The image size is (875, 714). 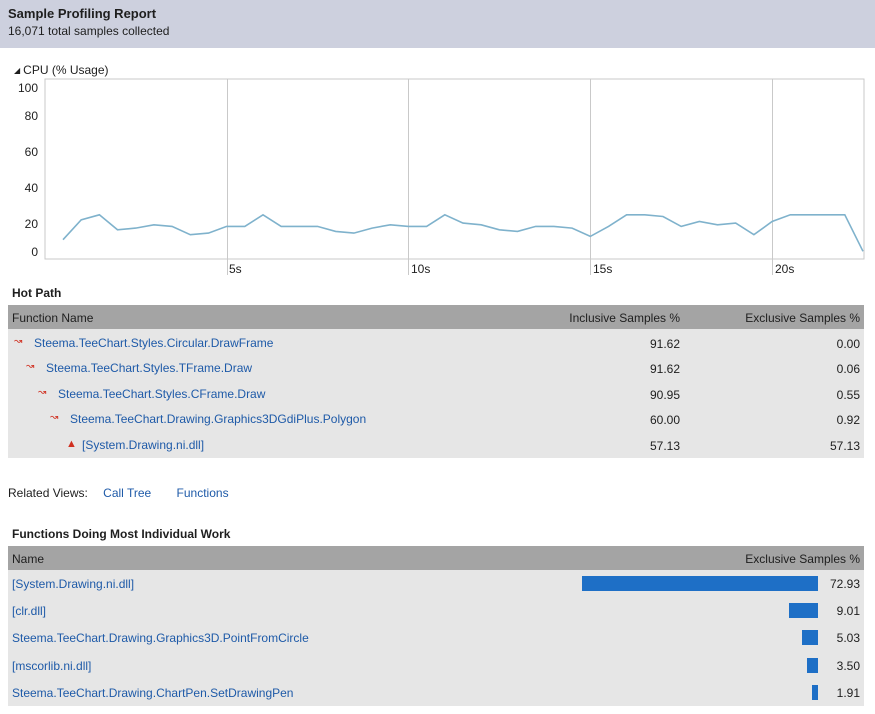 I want to click on exclusive-value: 1.91, so click(x=848, y=692).